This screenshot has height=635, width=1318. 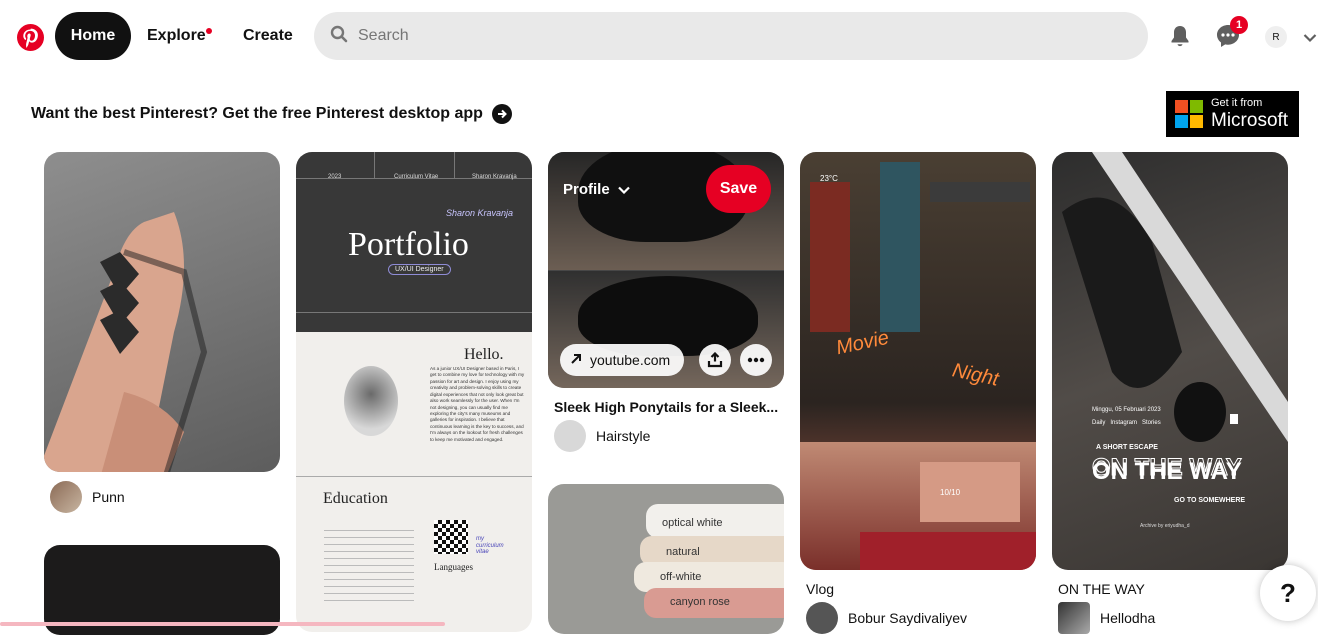 What do you see at coordinates (1101, 589) in the screenshot?
I see `pin-ontheway-title: ON THE WAY` at bounding box center [1101, 589].